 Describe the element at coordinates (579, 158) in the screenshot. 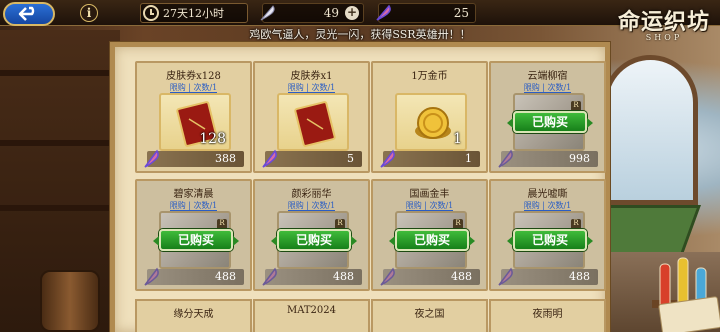

I see `item-price: 998` at that location.